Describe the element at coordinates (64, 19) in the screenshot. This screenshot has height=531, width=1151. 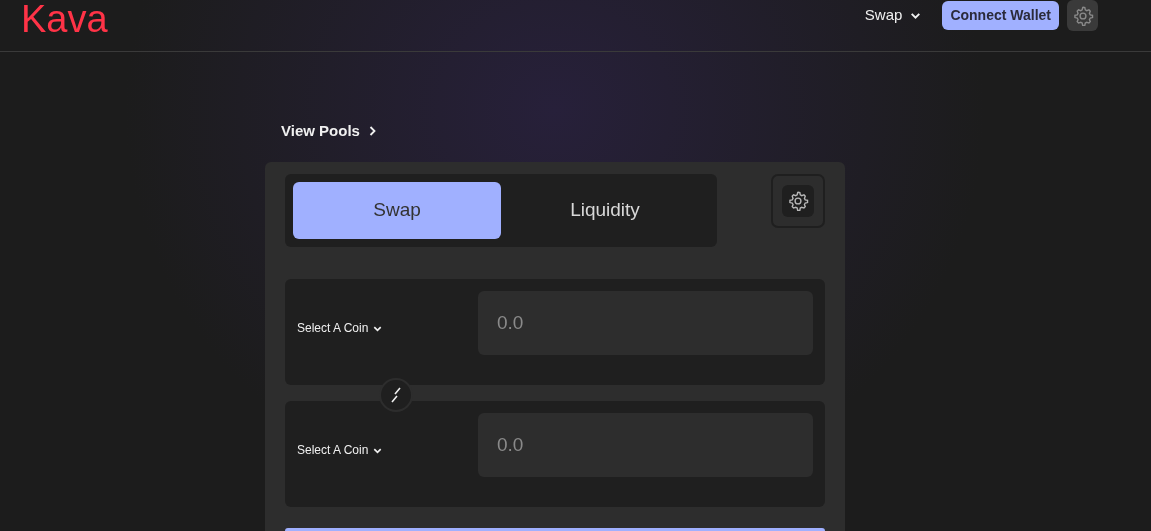
I see `logo: Kava` at that location.